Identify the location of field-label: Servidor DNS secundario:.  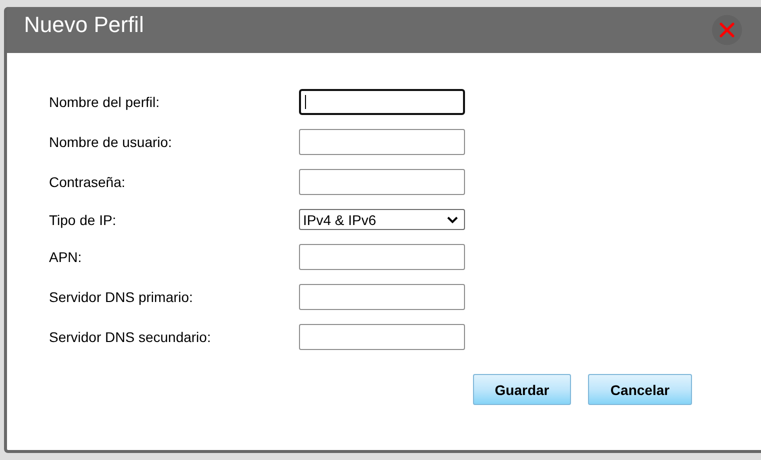
(130, 337).